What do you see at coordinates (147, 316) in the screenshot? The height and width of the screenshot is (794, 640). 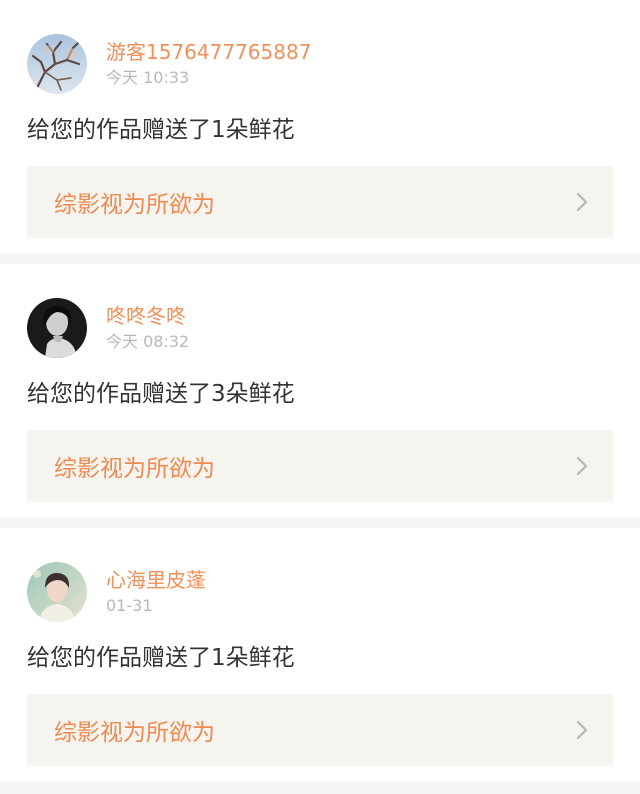 I see `username: 咚咚冬咚` at bounding box center [147, 316].